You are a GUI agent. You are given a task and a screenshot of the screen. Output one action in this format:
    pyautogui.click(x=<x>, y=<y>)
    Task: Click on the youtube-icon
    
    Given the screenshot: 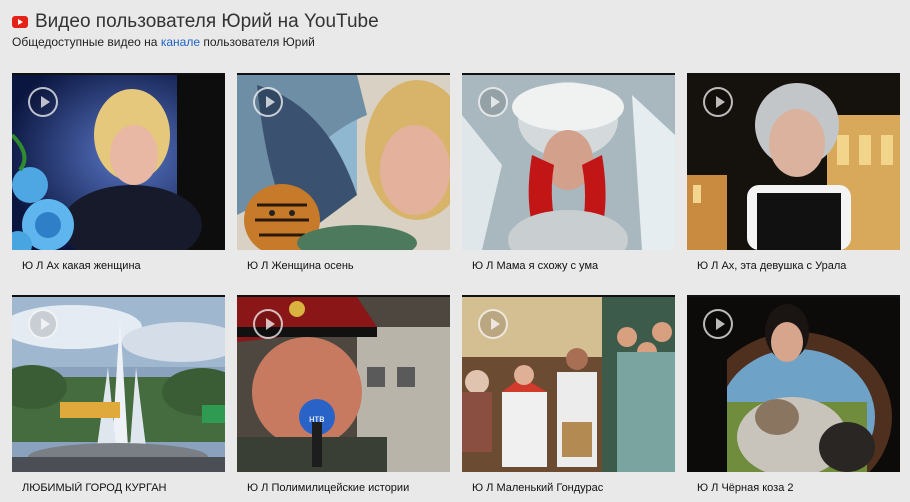 What is the action you would take?
    pyautogui.click(x=20, y=22)
    